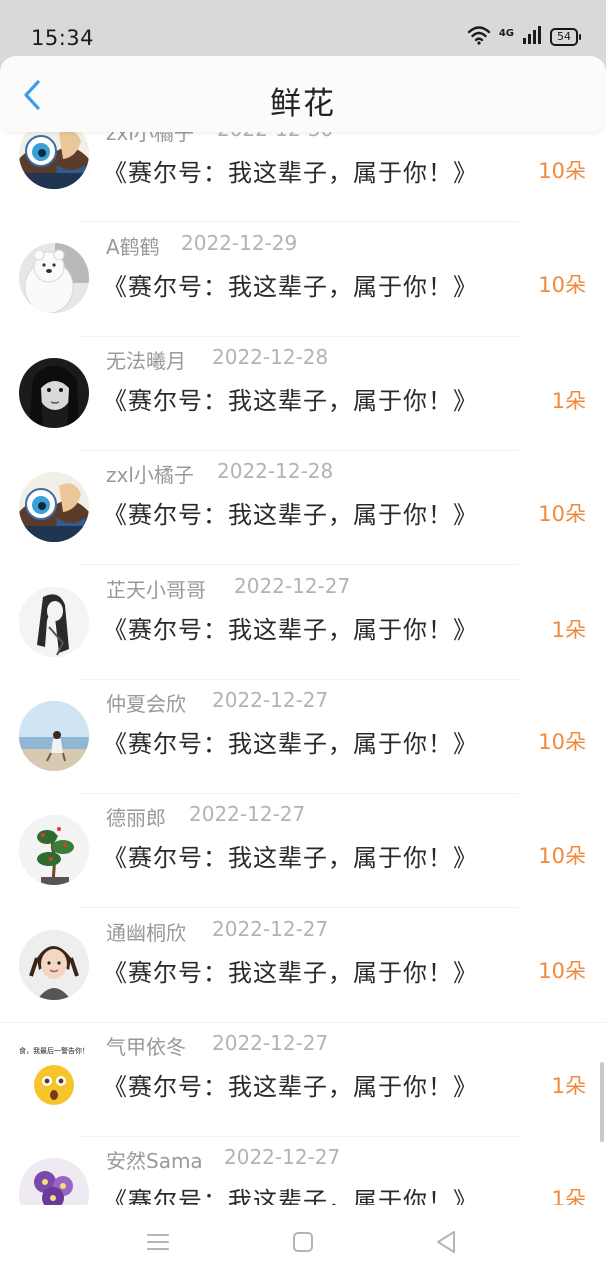 The image size is (606, 1280). I want to click on wifi-icon, so click(479, 37).